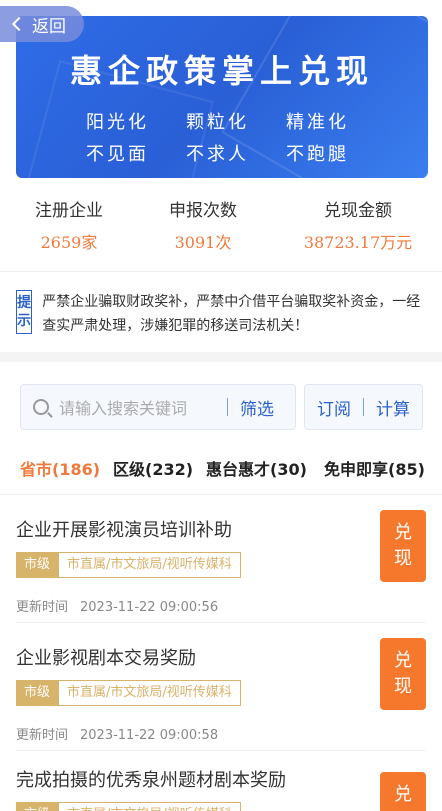  I want to click on update-time-value: 2023-11-22 09:00:58, so click(149, 735).